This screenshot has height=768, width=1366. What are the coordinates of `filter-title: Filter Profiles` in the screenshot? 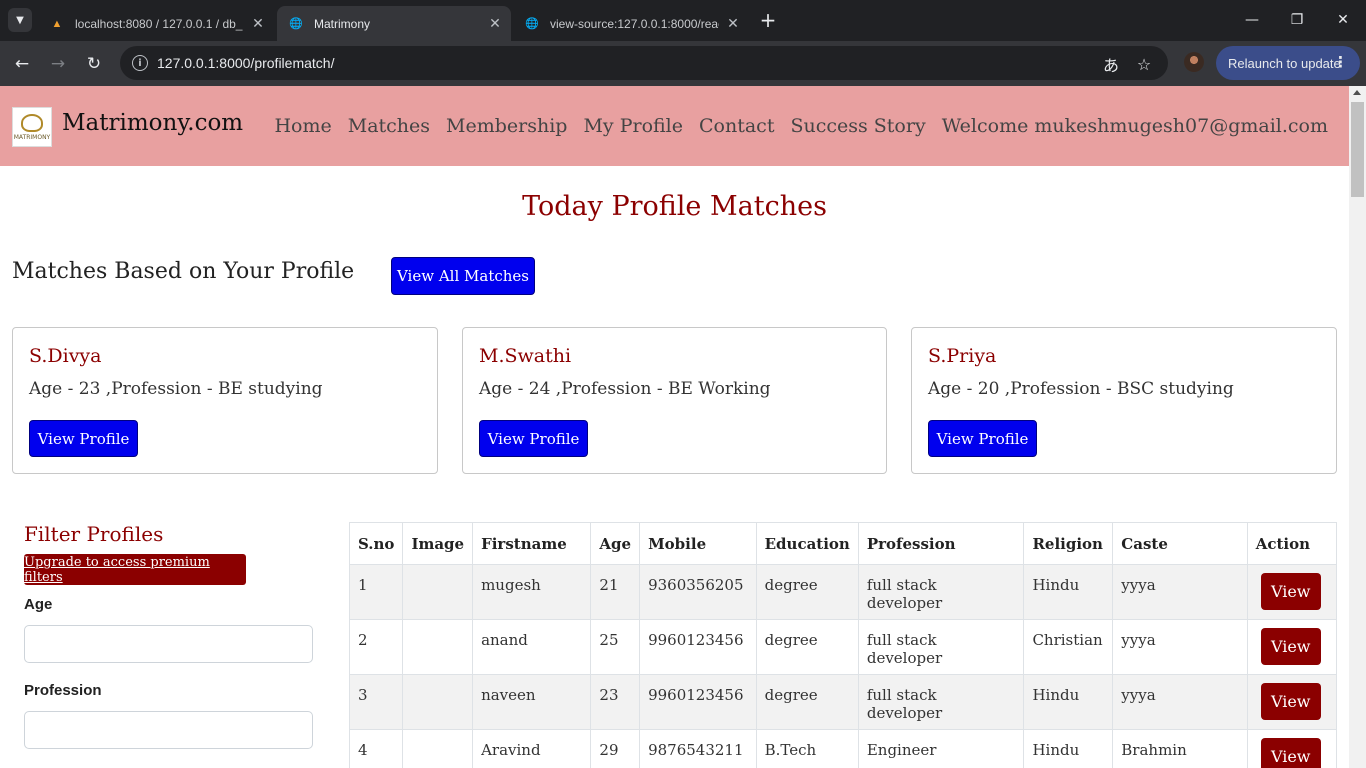 It's located at (94, 534).